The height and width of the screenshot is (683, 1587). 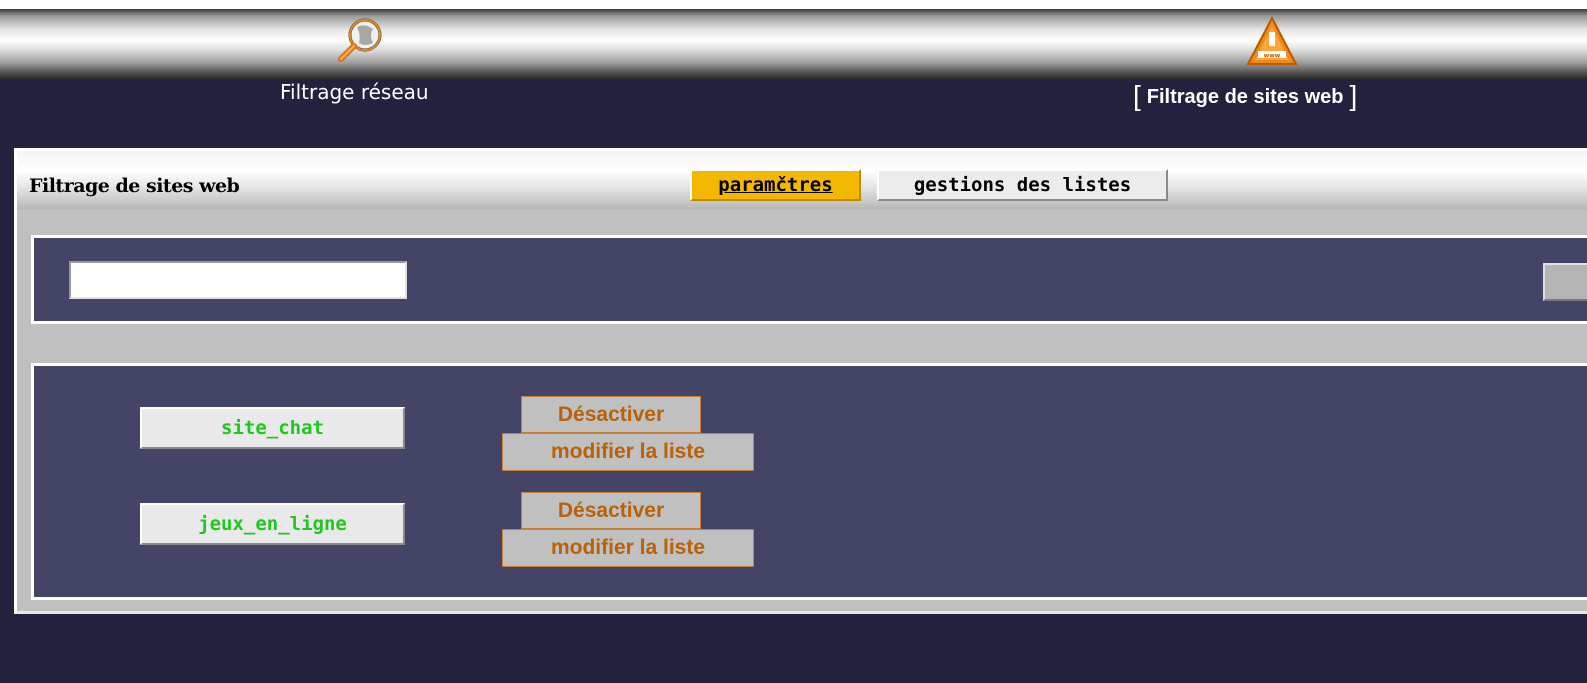 I want to click on modify-list-button-jeux-en-ligne: modifier la liste, so click(x=628, y=548).